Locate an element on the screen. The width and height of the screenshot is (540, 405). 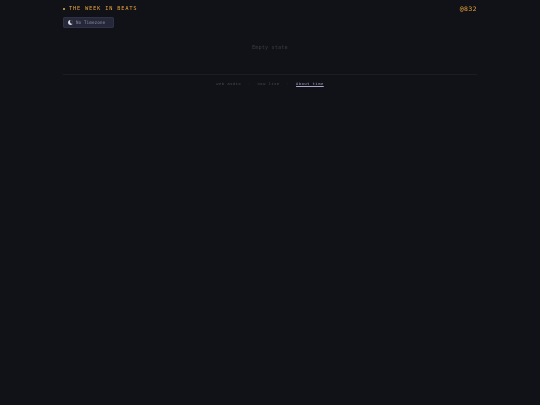
moon-icon is located at coordinates (70, 22).